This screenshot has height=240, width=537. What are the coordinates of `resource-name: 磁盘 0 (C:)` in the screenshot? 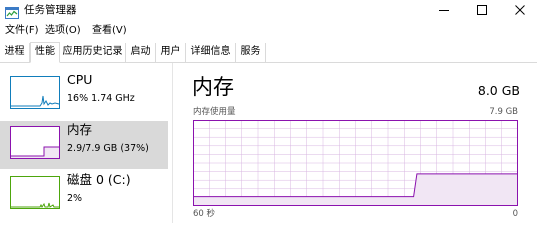 It's located at (99, 179).